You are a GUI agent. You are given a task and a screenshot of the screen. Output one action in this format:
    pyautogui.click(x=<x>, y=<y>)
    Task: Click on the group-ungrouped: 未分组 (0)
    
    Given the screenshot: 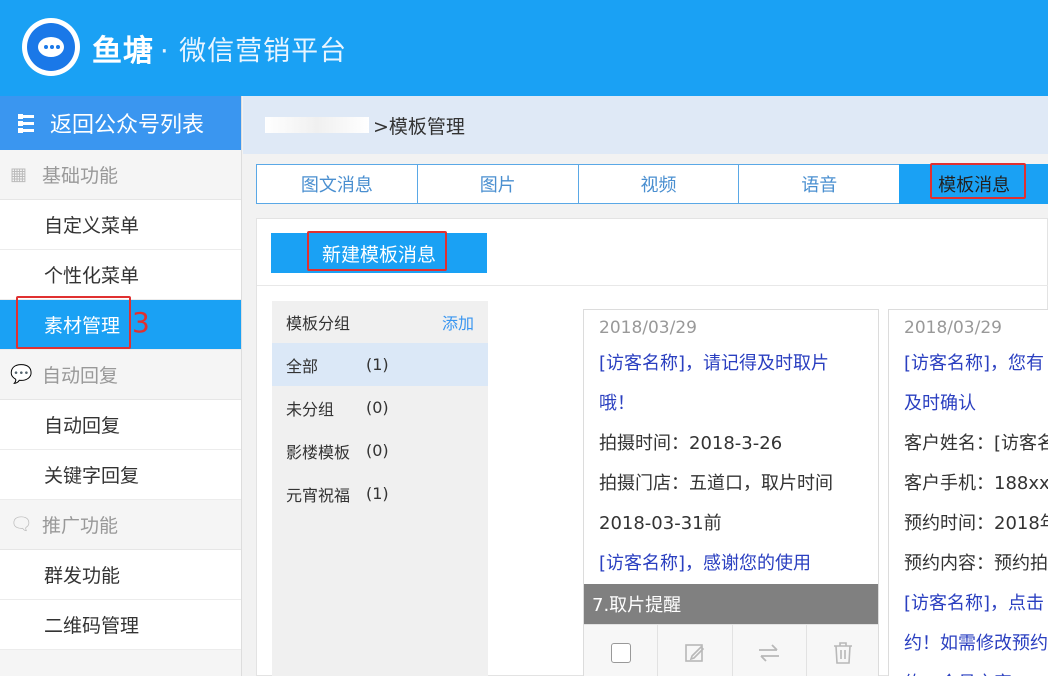 What is the action you would take?
    pyautogui.click(x=380, y=407)
    